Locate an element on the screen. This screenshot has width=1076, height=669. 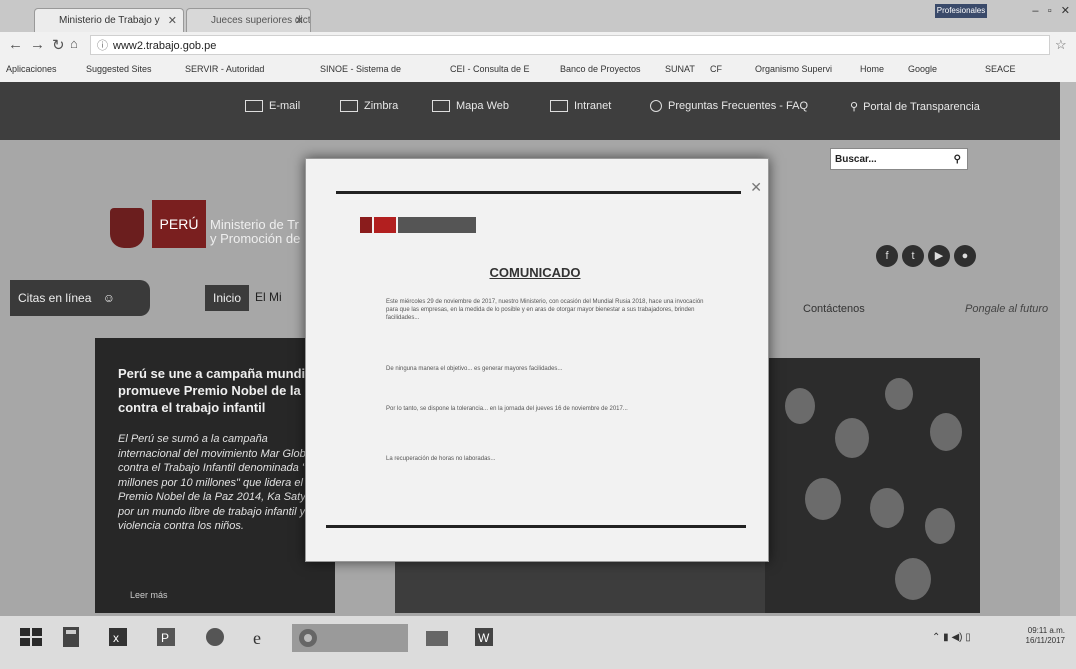
powerpoint-icon: P is located at coordinates (167, 637).